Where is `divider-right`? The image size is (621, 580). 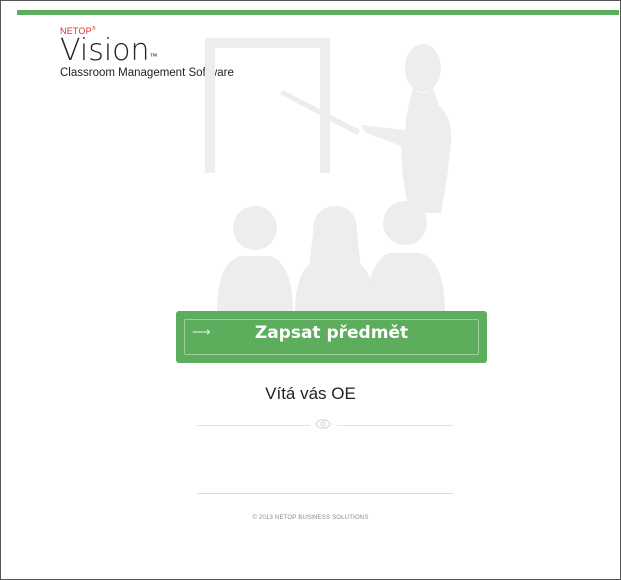
divider-right is located at coordinates (395, 425).